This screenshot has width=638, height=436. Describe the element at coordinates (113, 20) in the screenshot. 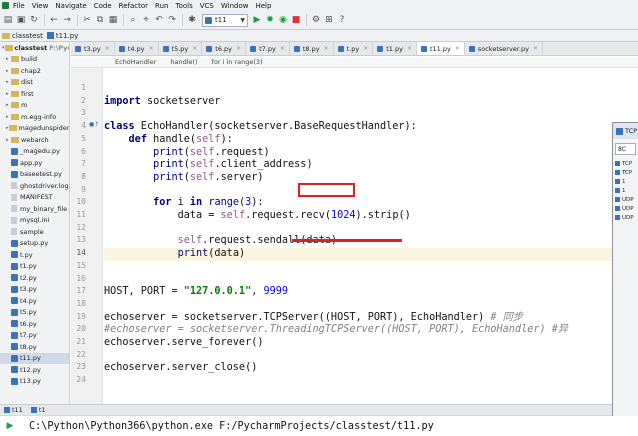

I see `paste-icon: ▦` at that location.